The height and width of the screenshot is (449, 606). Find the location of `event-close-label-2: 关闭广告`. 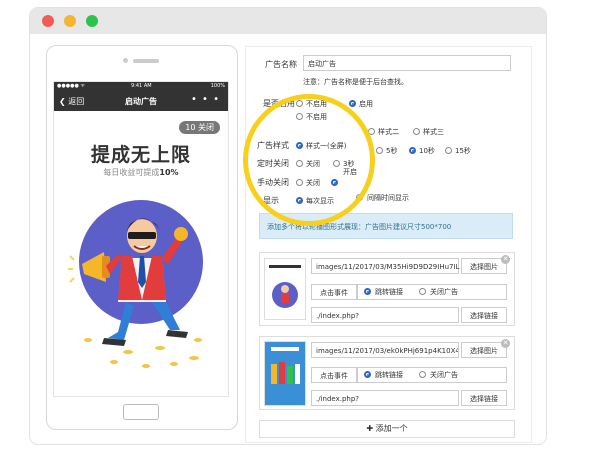

event-close-label-2: 关闭广告 is located at coordinates (444, 375).